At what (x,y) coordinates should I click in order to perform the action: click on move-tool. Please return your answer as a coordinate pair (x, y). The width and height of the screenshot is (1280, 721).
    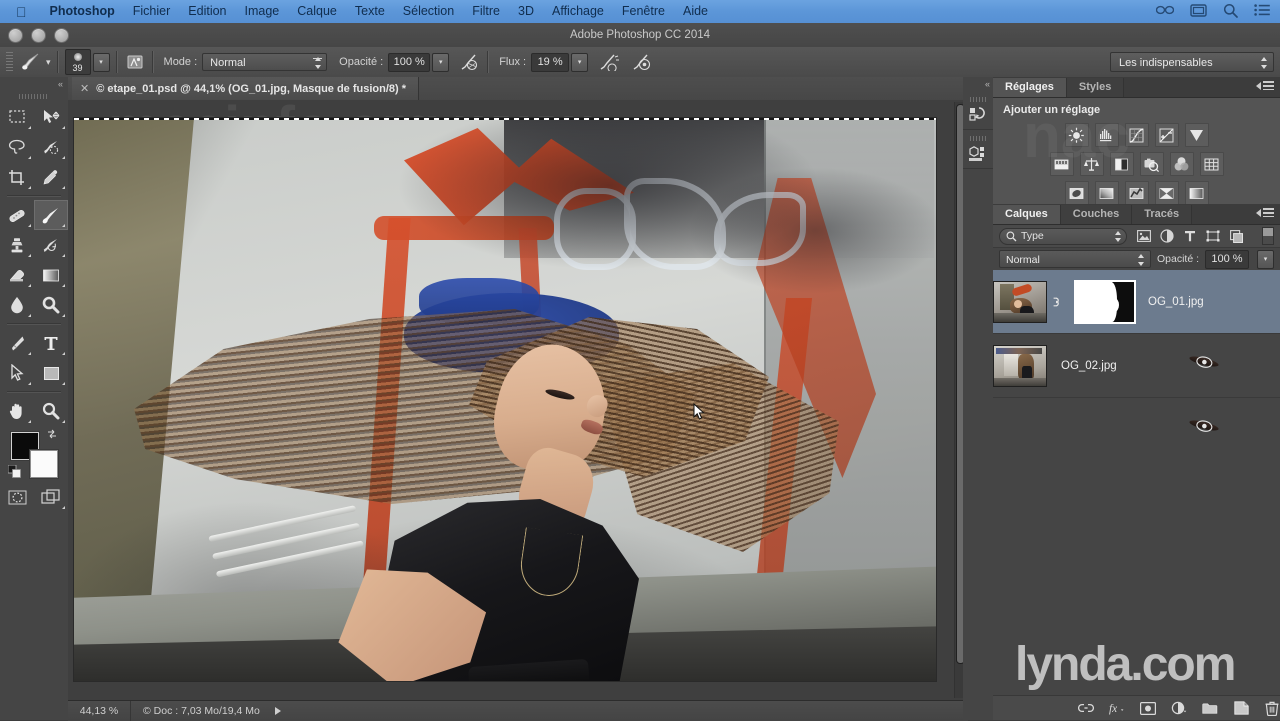
    Looking at the image, I should click on (51, 117).